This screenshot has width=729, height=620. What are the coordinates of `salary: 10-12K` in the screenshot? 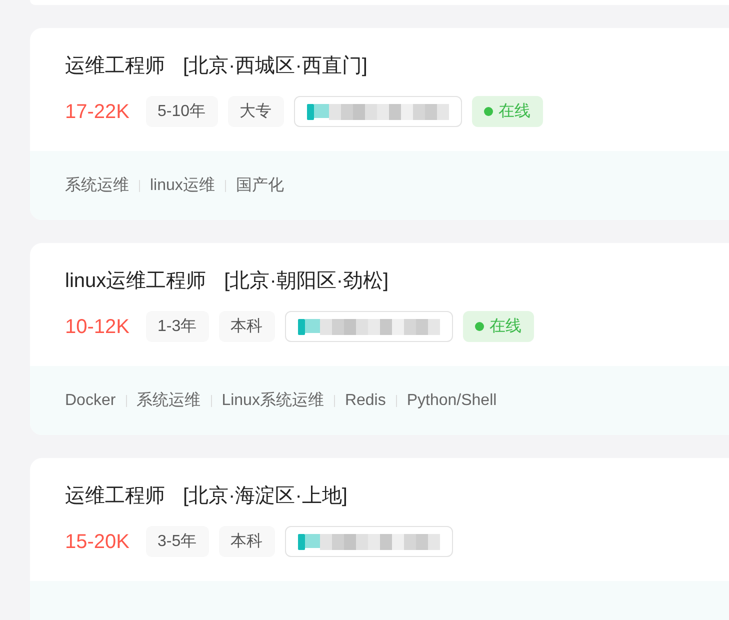 It's located at (97, 327).